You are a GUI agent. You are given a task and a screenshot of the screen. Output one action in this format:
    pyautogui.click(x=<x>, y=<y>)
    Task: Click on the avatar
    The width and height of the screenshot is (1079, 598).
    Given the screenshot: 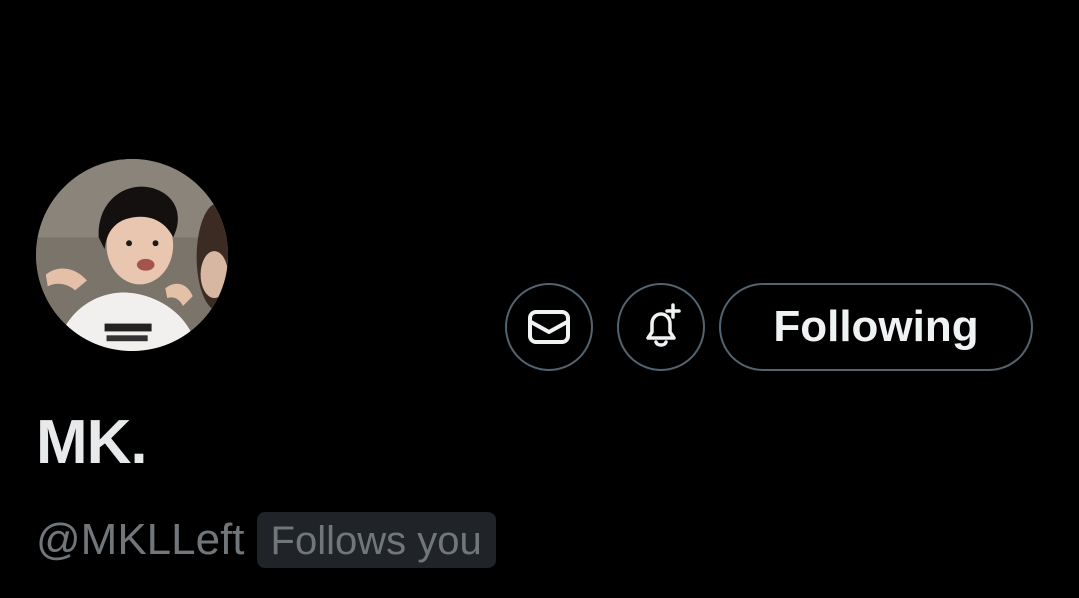 What is the action you would take?
    pyautogui.click(x=132, y=255)
    